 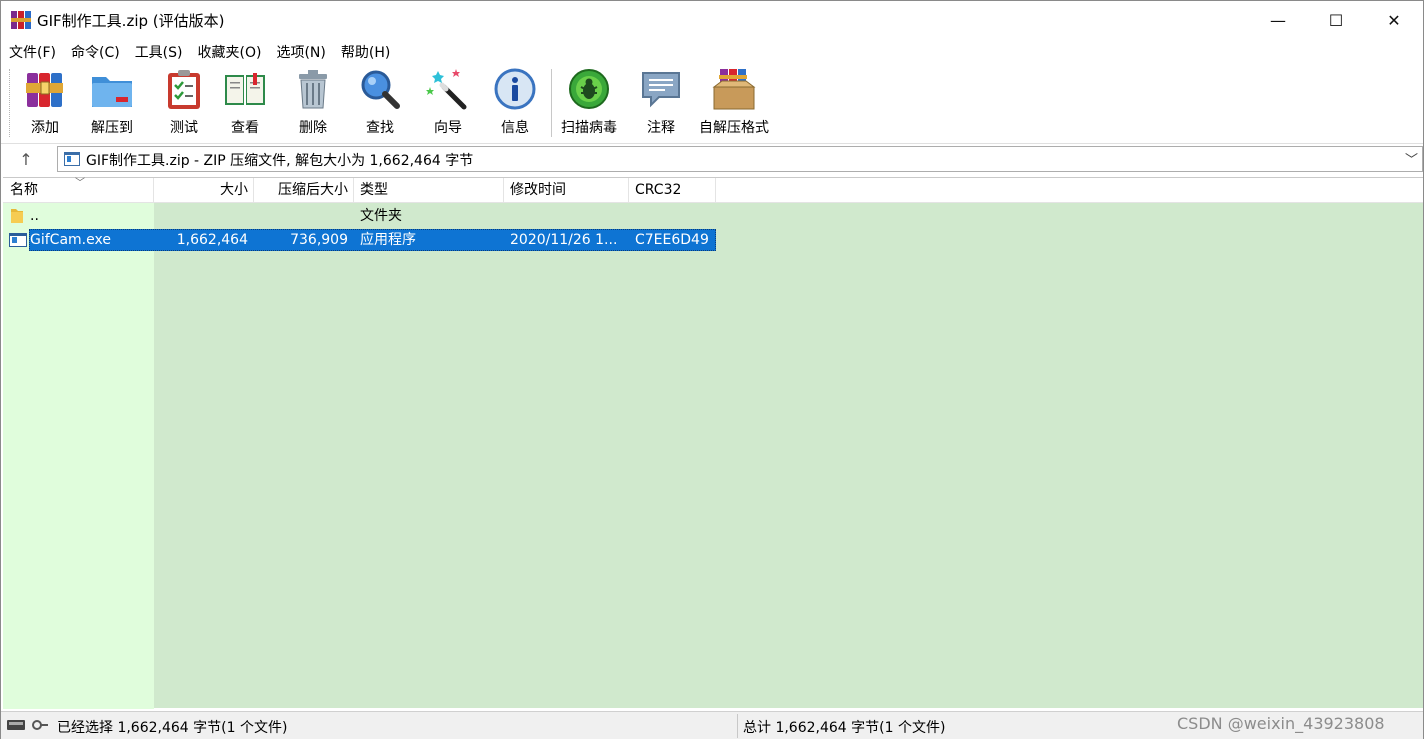 What do you see at coordinates (21, 20) in the screenshot?
I see `winrar-app-icon` at bounding box center [21, 20].